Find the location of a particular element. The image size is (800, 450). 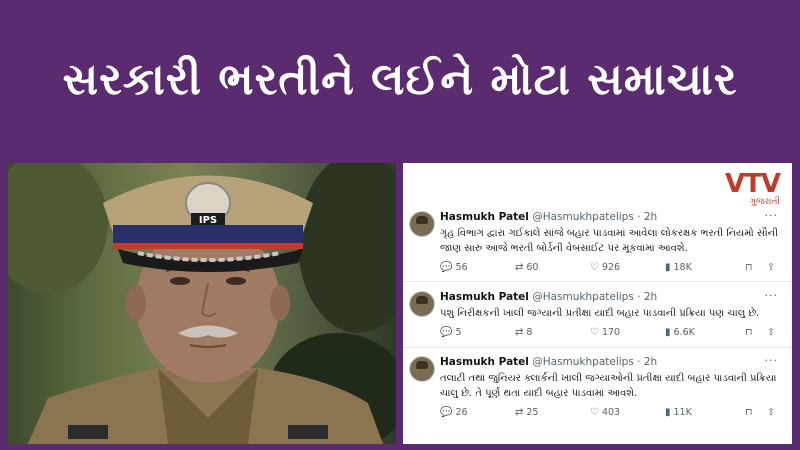

headline-title: સરકારી ભરતીને લઈને મોટા સમાચાર is located at coordinates (400, 79).